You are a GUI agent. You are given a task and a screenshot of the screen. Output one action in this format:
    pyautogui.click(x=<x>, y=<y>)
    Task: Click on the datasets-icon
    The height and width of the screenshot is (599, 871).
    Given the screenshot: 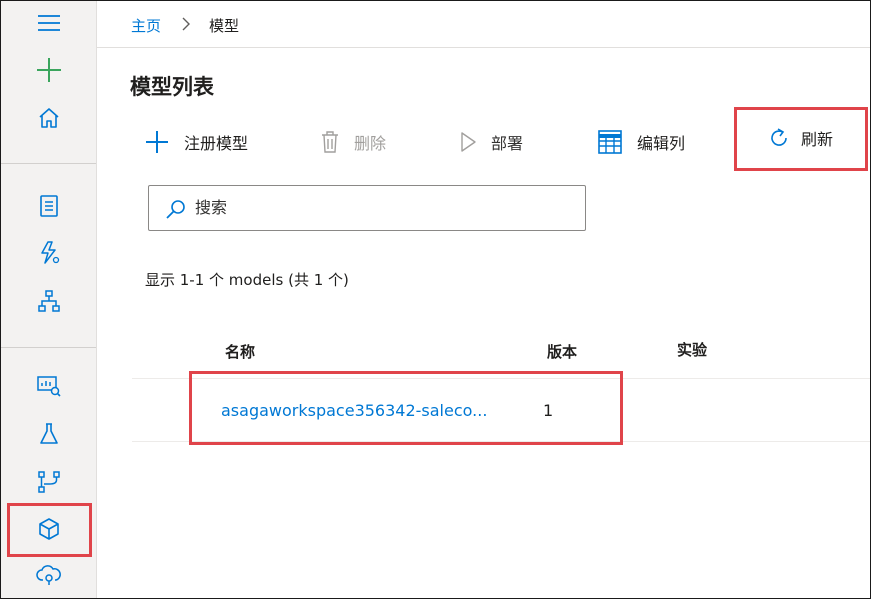 What is the action you would take?
    pyautogui.click(x=48, y=386)
    